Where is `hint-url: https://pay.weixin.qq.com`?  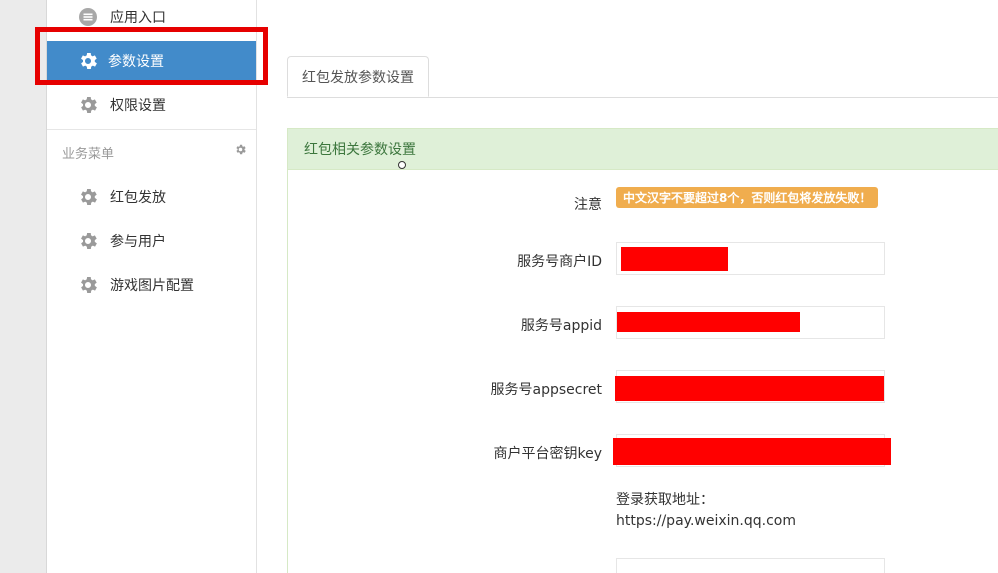 hint-url: https://pay.weixin.qq.com is located at coordinates (706, 521).